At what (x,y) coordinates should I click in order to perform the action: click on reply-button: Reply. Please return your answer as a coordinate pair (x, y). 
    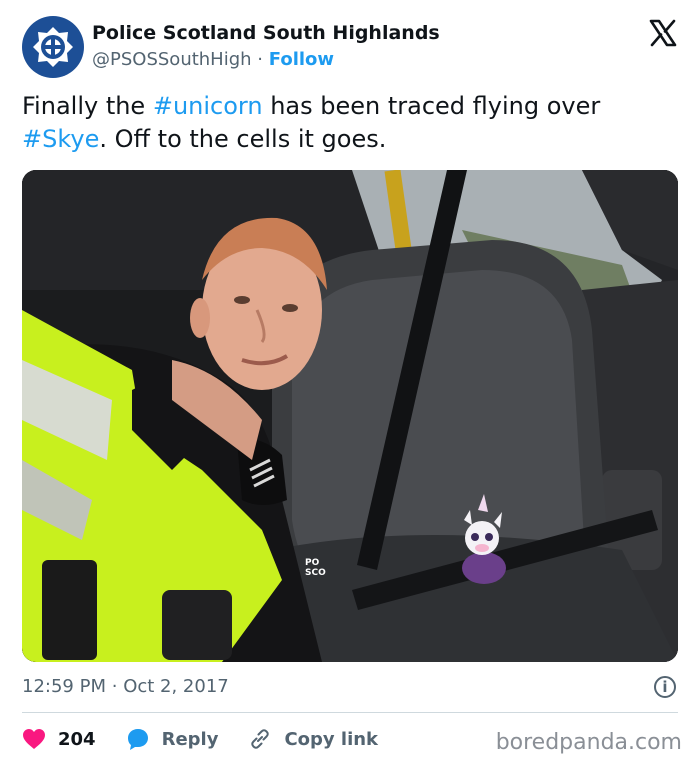
    Looking at the image, I should click on (172, 739).